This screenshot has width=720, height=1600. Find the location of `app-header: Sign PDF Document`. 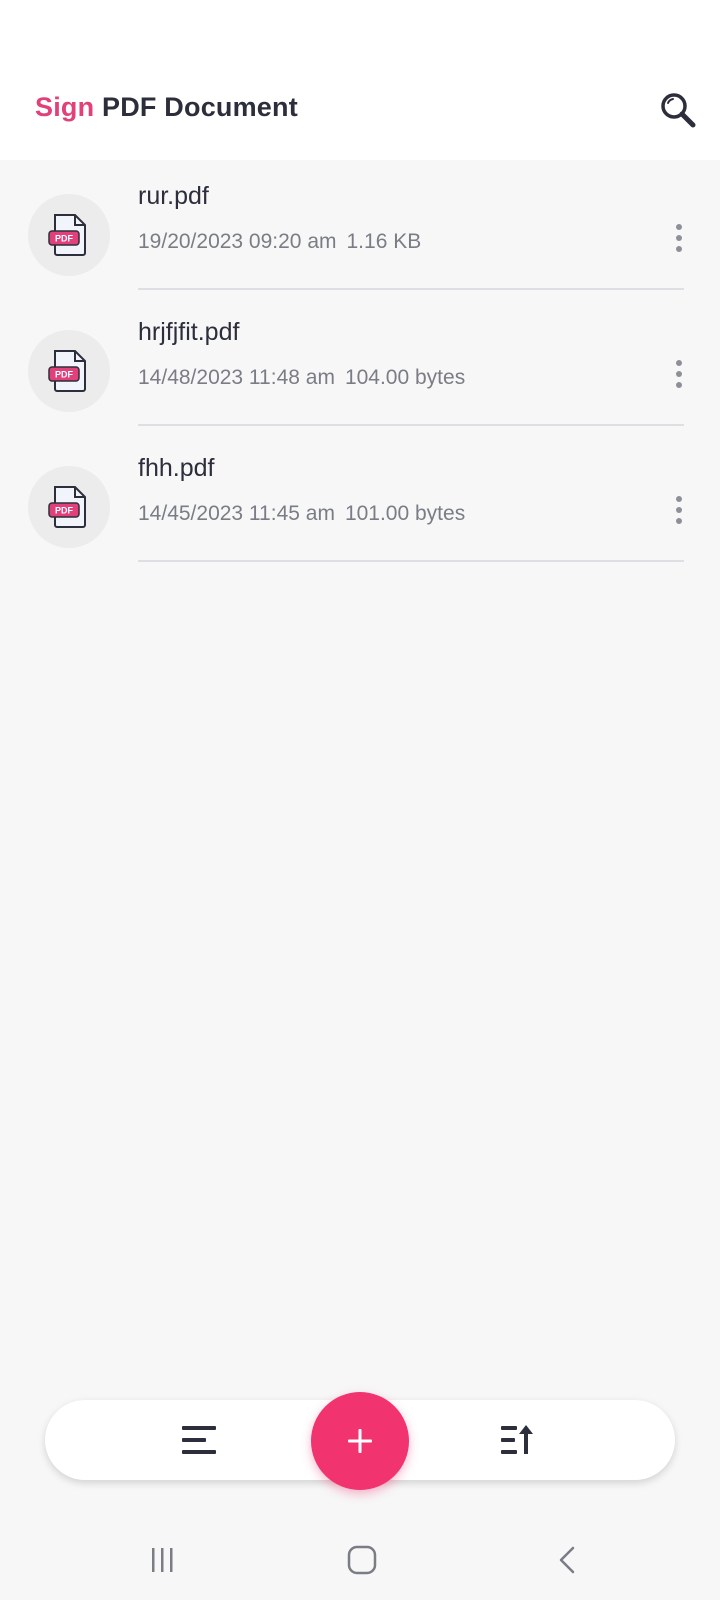

app-header: Sign PDF Document is located at coordinates (360, 80).